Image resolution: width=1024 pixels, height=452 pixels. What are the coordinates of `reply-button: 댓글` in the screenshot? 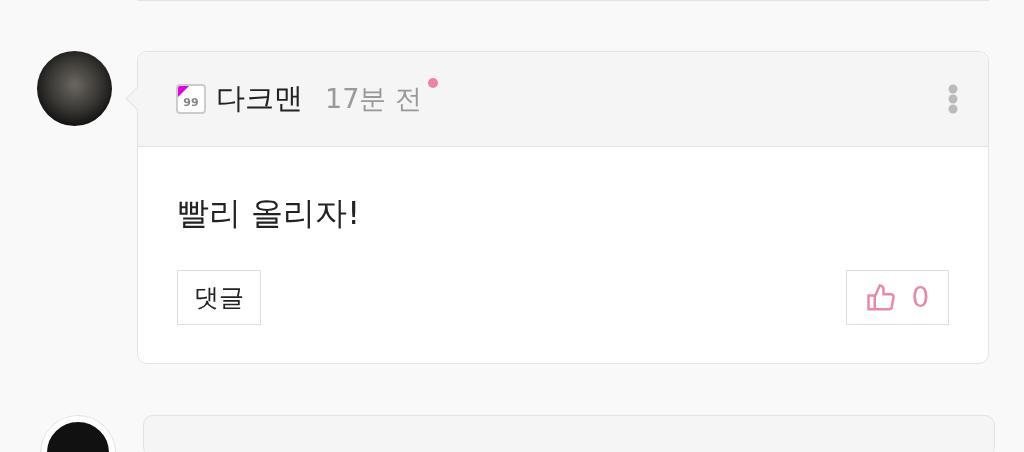 It's located at (219, 297).